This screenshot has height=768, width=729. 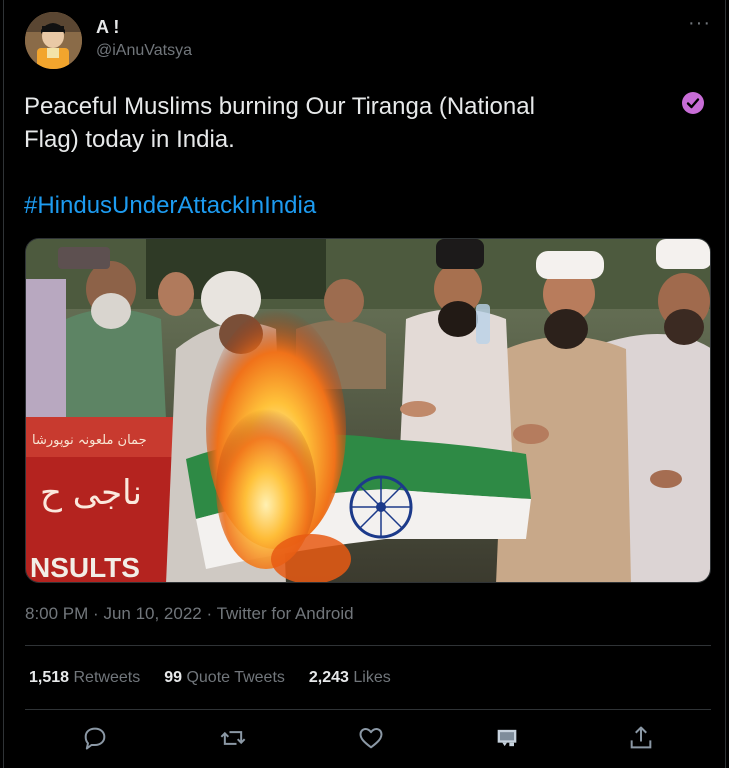 I want to click on likes-count: 2,243, so click(x=328, y=677).